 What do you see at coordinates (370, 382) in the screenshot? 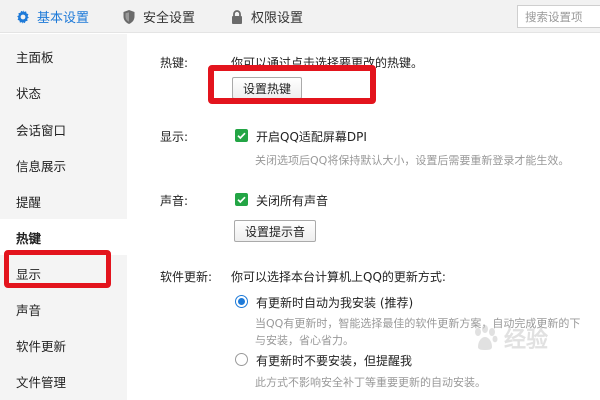
I see `notify-only-hint: 此方式不影响安全补丁等重要更新的自动安装。` at bounding box center [370, 382].